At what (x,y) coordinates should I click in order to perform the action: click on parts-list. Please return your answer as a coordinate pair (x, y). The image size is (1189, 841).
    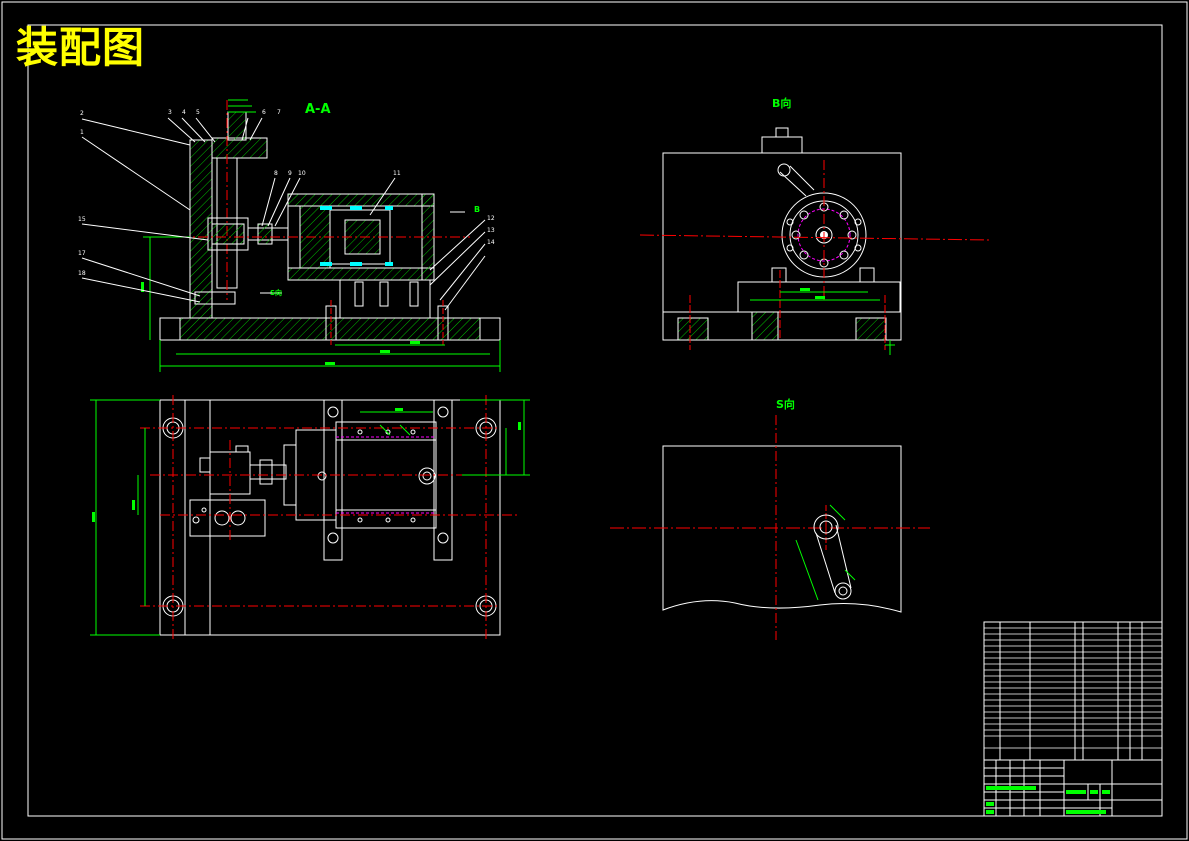
    Looking at the image, I should click on (1073, 691).